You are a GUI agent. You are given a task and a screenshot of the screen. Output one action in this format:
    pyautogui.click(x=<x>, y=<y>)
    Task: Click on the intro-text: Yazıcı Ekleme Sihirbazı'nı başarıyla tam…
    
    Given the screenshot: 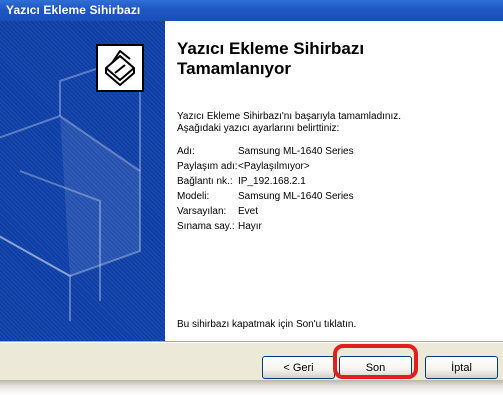 What is the action you would take?
    pyautogui.click(x=332, y=123)
    